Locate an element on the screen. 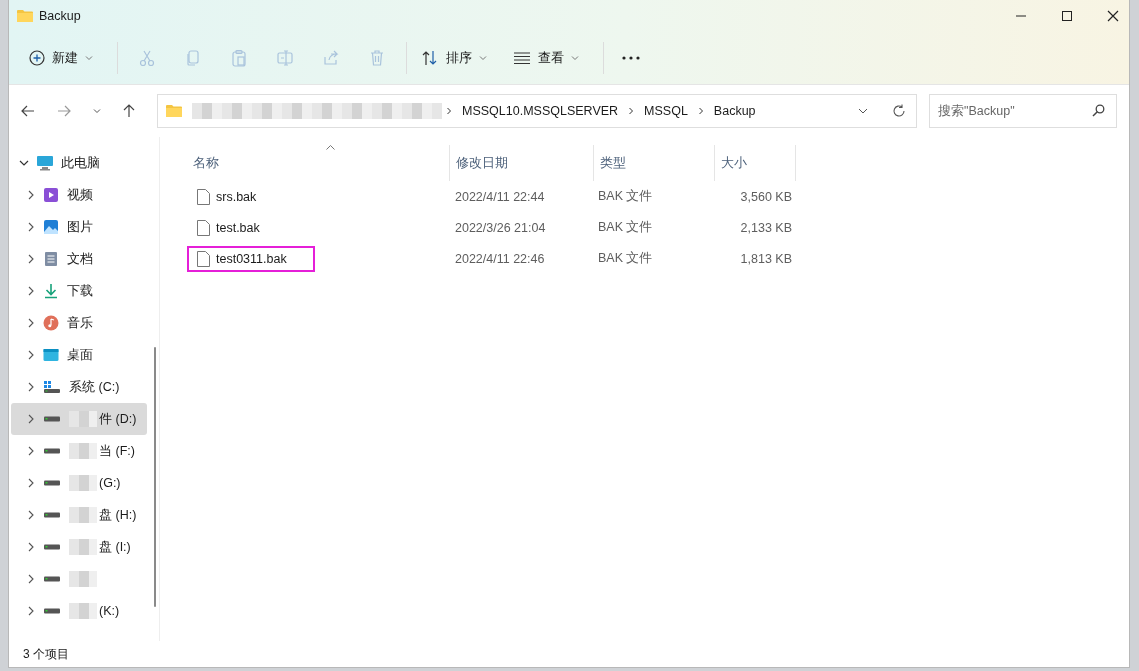 This screenshot has width=1139, height=671. tree-item-label: 盘 (H:) is located at coordinates (118, 515).